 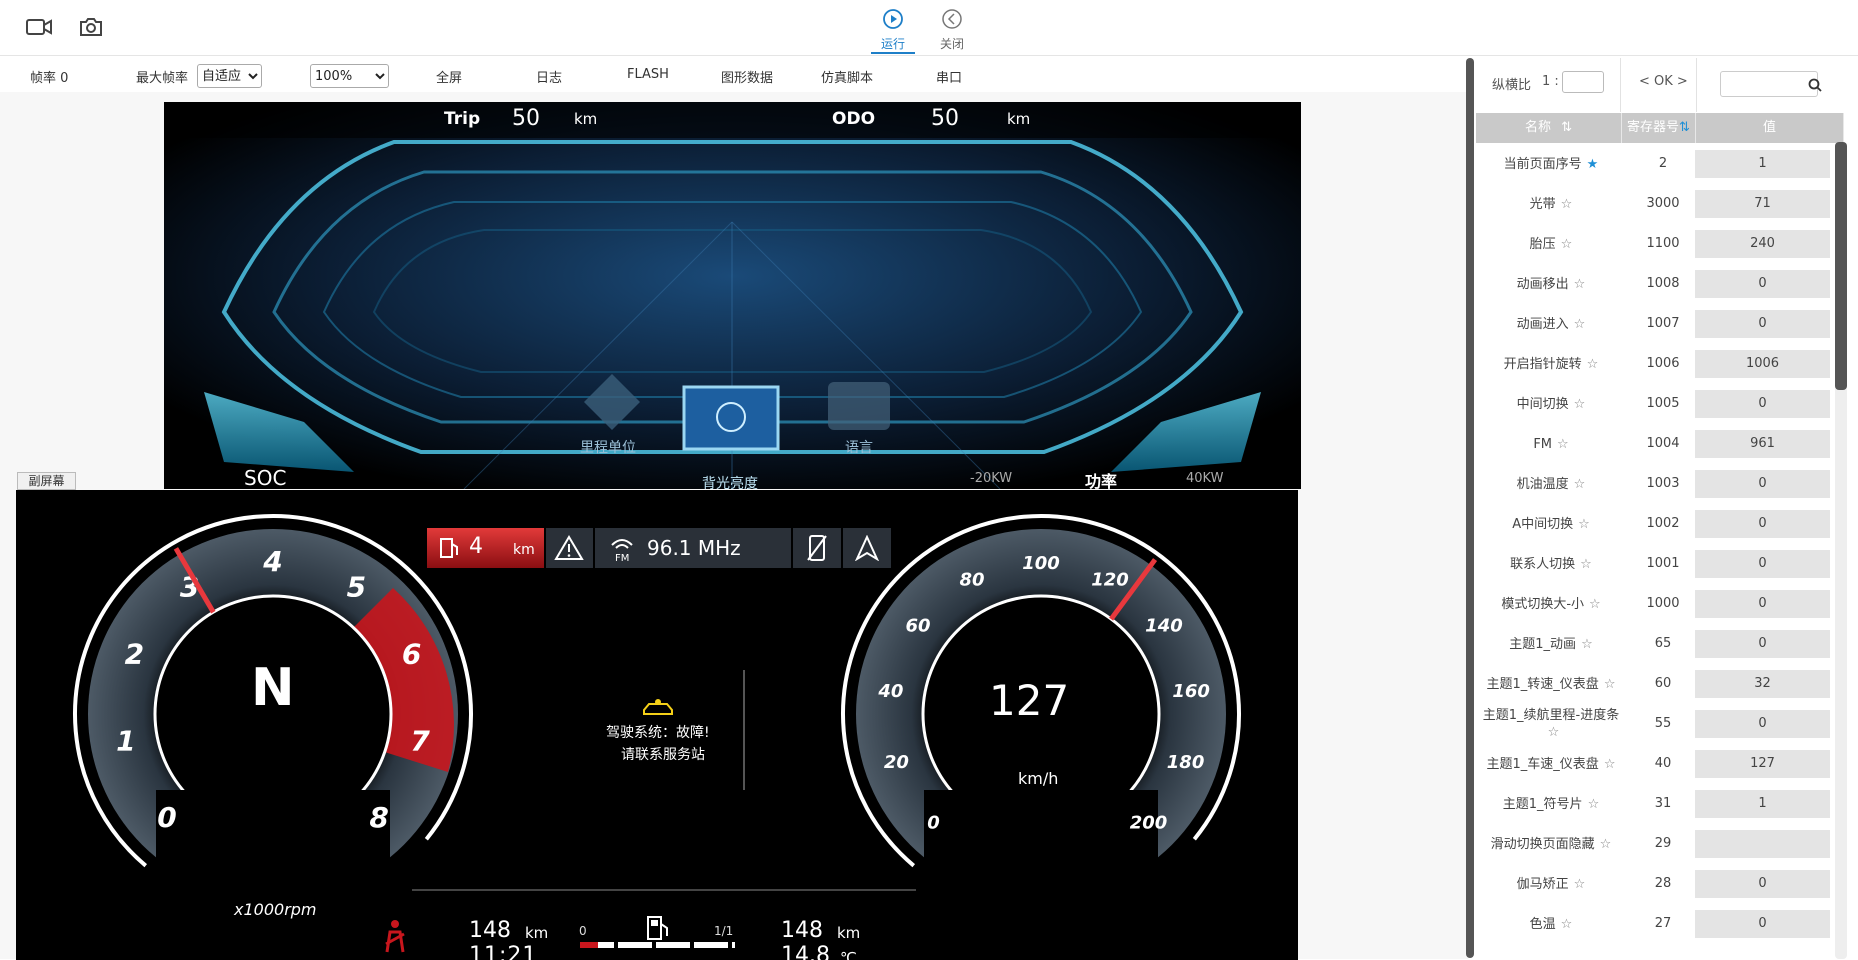 I want to click on table-row: 主题1_车速_仪表盘 ☆ 40 127, so click(x=1656, y=764).